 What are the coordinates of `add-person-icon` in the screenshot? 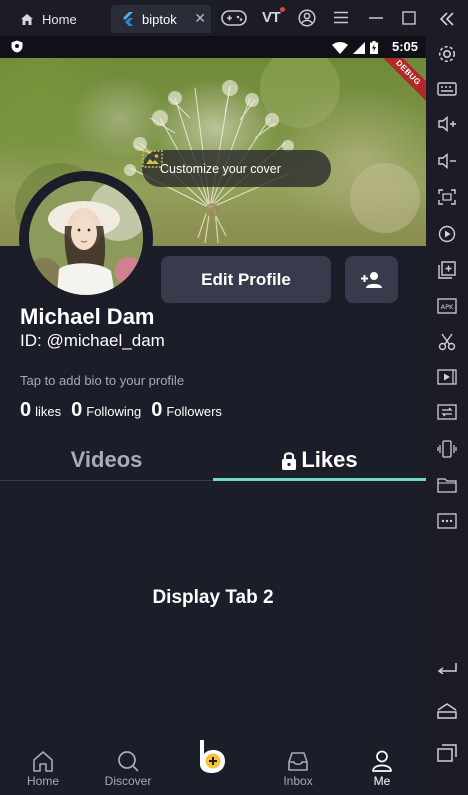 It's located at (371, 279).